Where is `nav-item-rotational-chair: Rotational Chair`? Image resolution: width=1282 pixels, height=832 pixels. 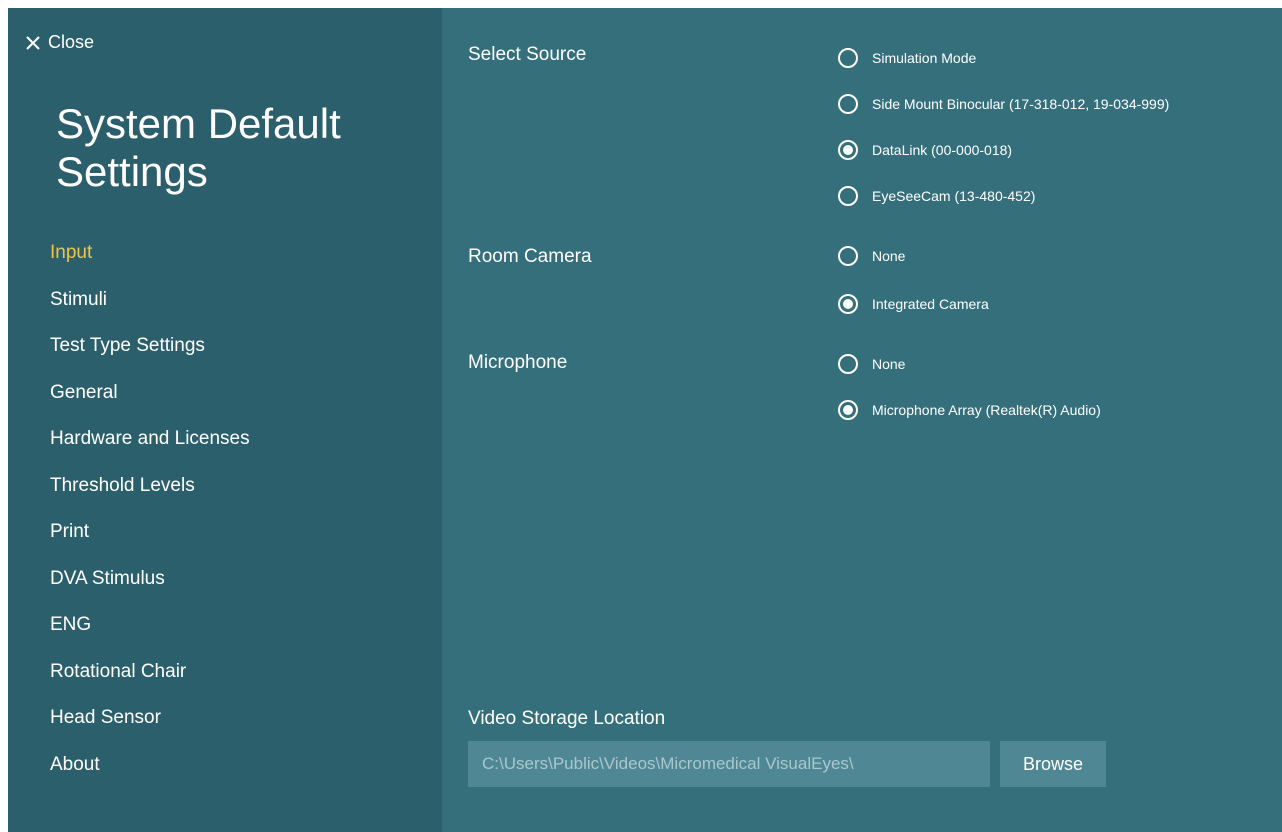
nav-item-rotational-chair: Rotational Chair is located at coordinates (240, 680).